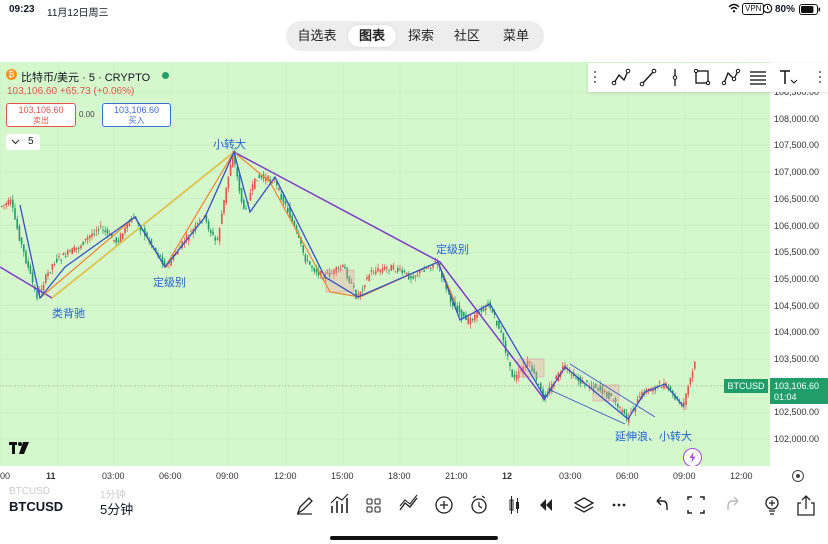  What do you see at coordinates (143, 225) in the screenshot?
I see `trend-line-yellow` at bounding box center [143, 225].